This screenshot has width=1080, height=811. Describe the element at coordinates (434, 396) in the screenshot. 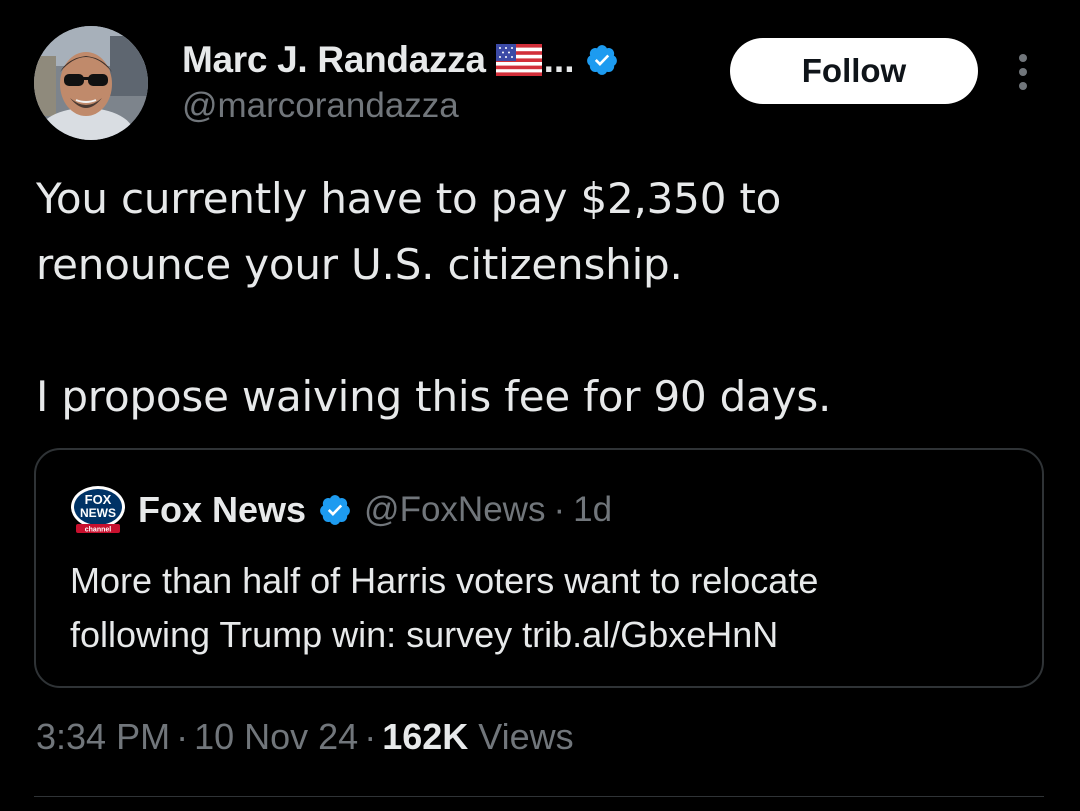

I see `tweet-line: I propose waiving this fee for 90 days.` at that location.